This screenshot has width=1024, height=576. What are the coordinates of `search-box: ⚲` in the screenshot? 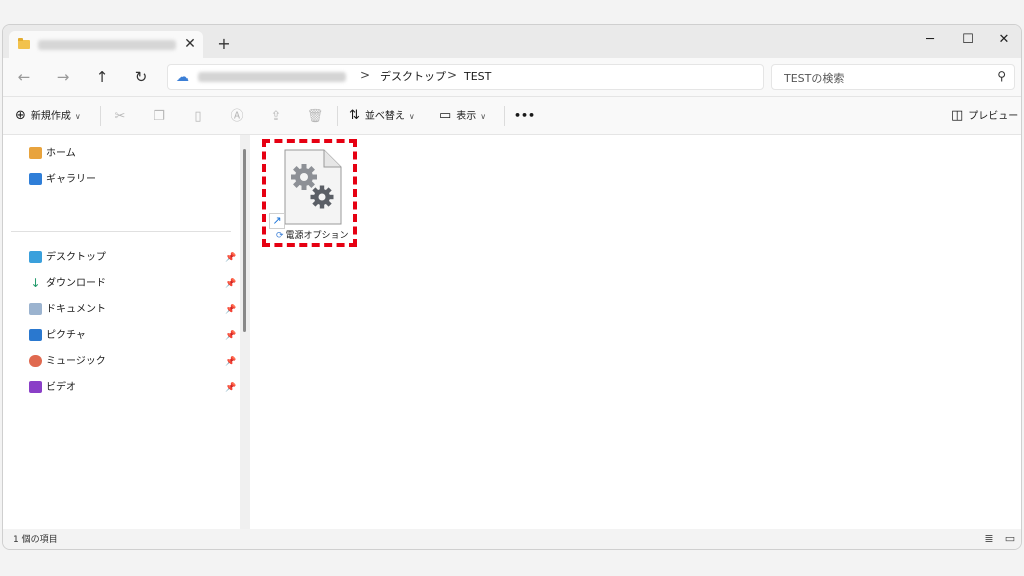 It's located at (893, 77).